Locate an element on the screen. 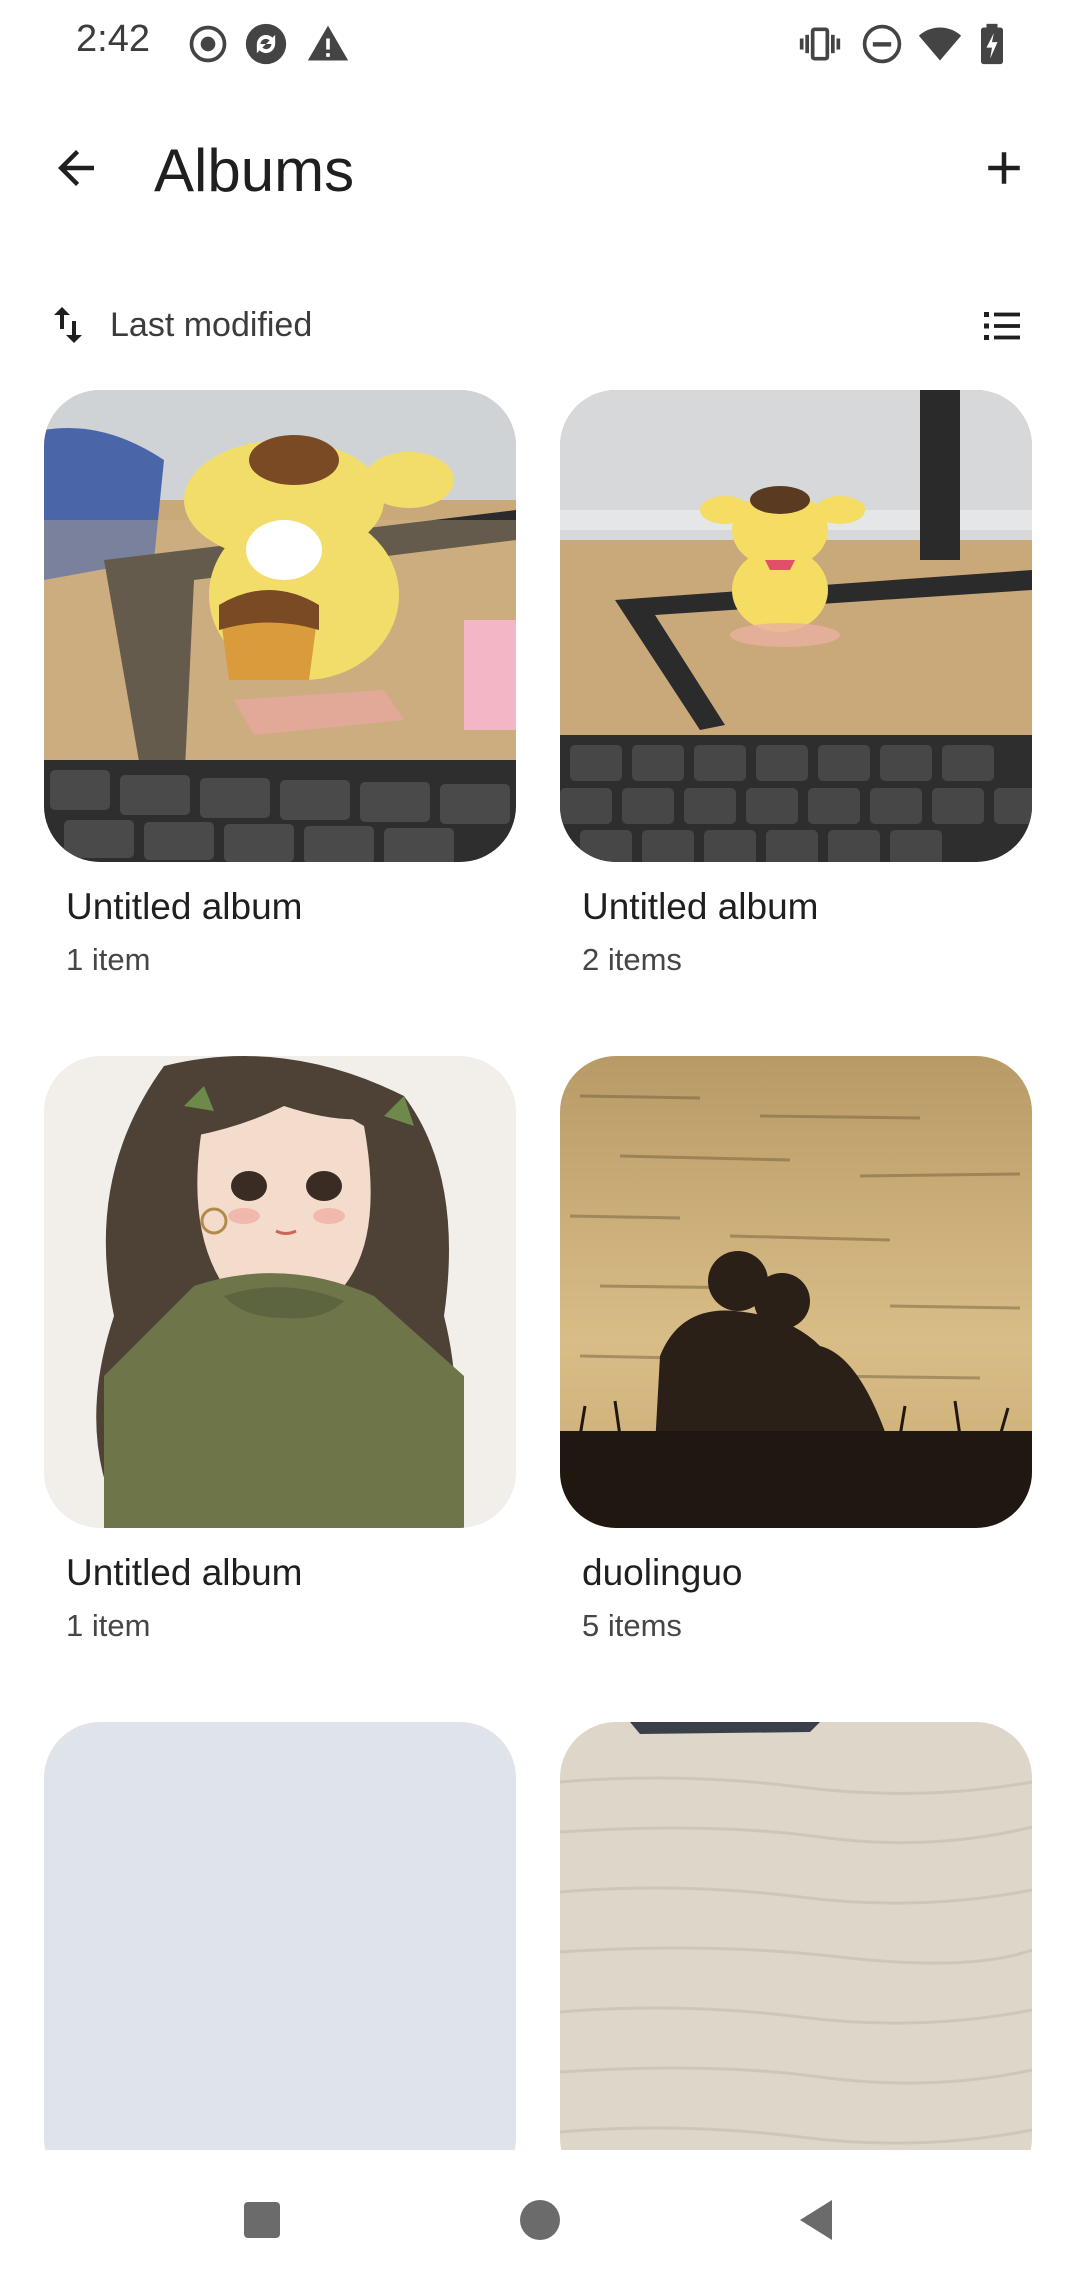 Image resolution: width=1080 pixels, height=2280 pixels. view-toggle-button is located at coordinates (1002, 326).